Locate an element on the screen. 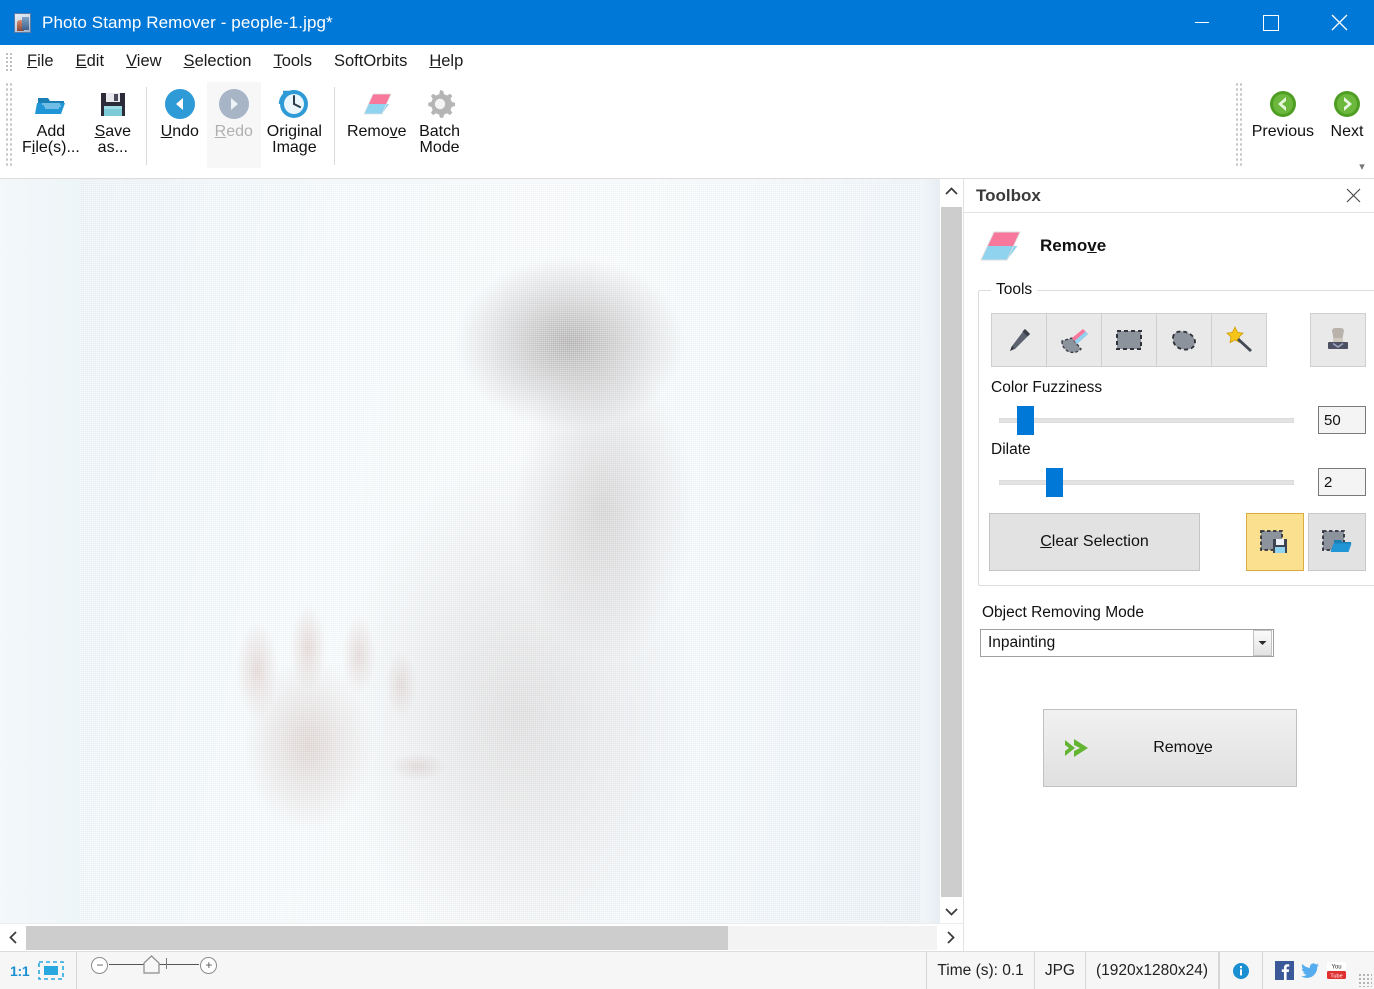 This screenshot has height=989, width=1374. pencil-icon is located at coordinates (1020, 340).